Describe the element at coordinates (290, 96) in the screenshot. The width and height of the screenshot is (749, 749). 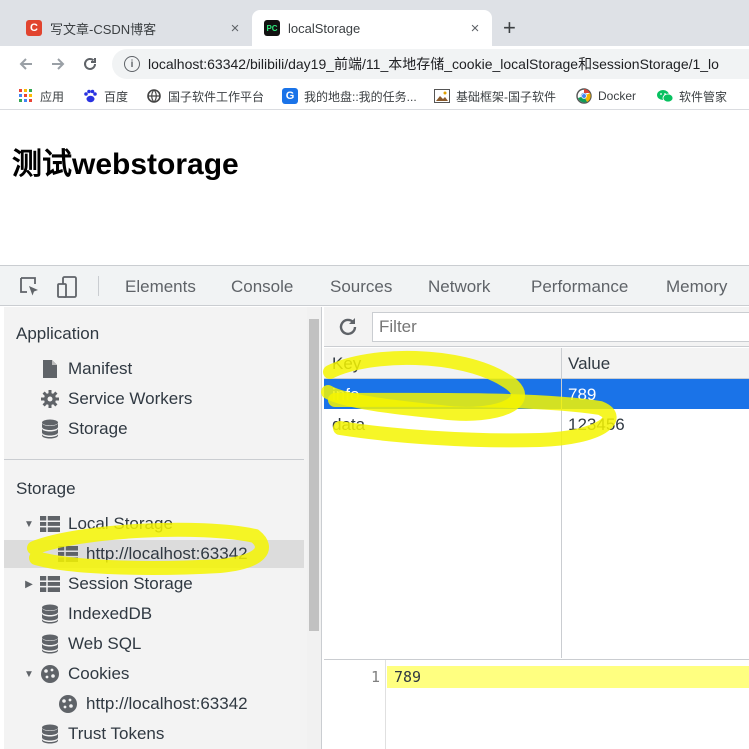
I see `g-logo-icon: G` at that location.